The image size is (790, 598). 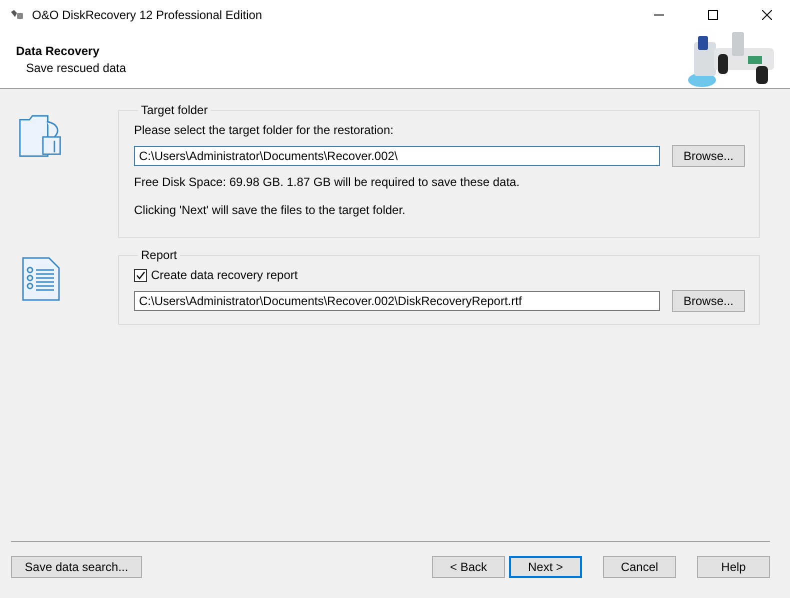 What do you see at coordinates (397, 156) in the screenshot?
I see `target-path-field: C:\Users\Administrator\Documents\Recover.002\` at bounding box center [397, 156].